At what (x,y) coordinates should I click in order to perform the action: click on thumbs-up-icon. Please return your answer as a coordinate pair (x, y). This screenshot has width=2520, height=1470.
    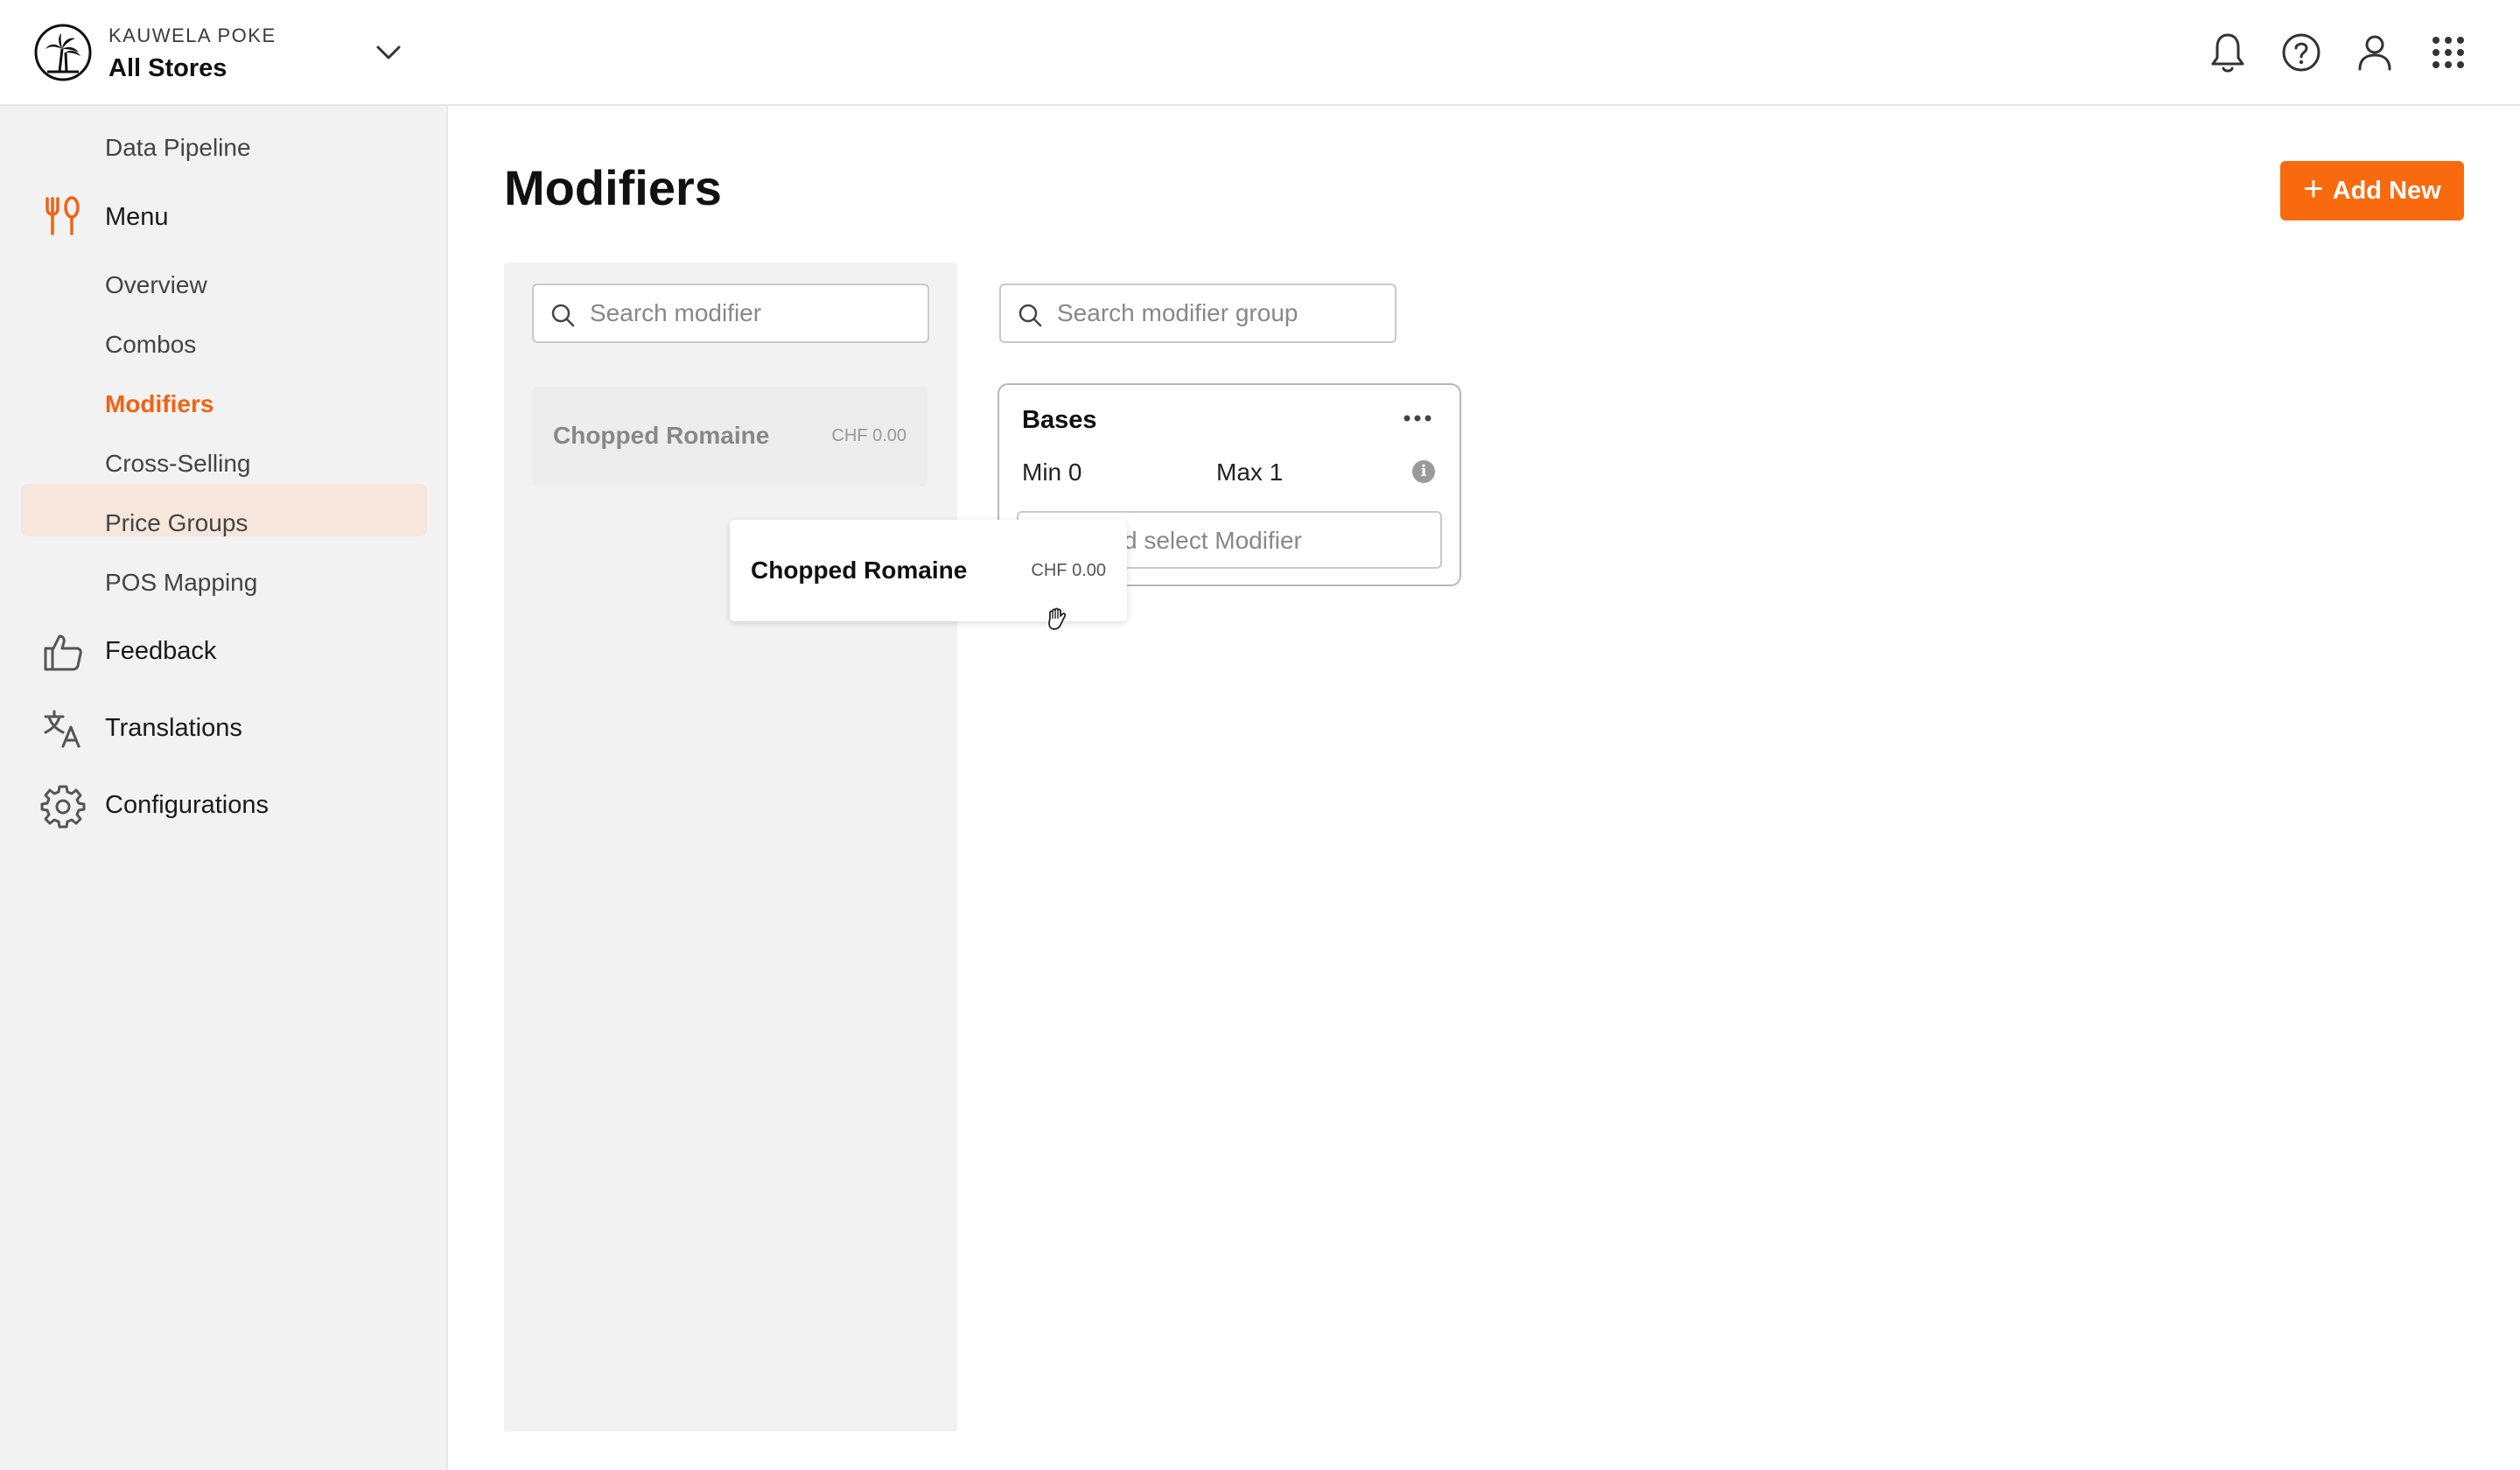
    Looking at the image, I should click on (63, 652).